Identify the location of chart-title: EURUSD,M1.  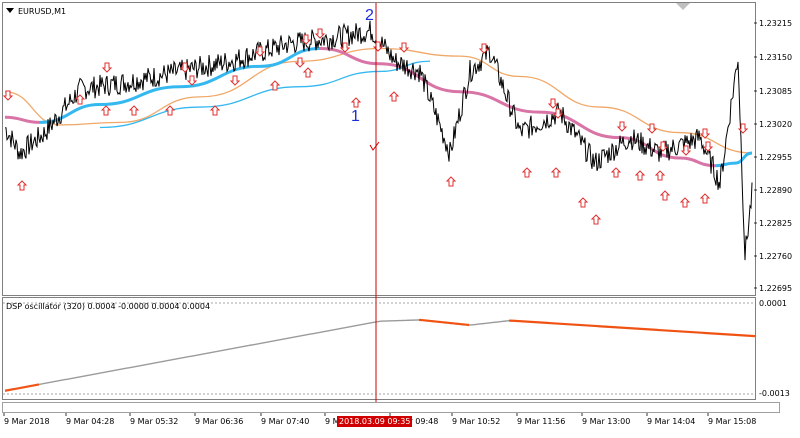
(36, 11).